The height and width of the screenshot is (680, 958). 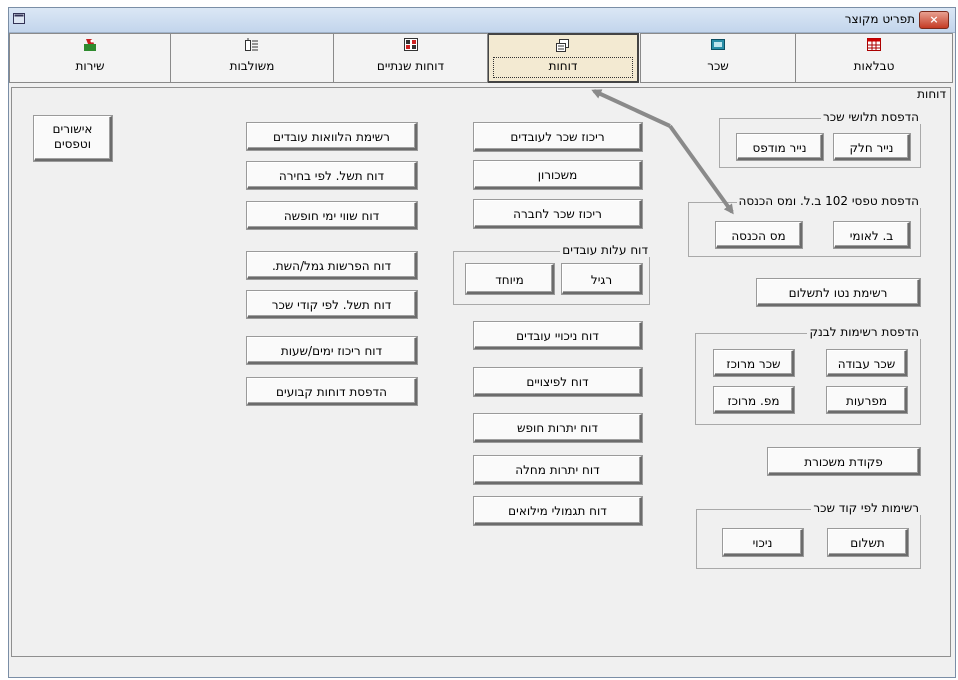 I want to click on annual-reports-icon, so click(x=410, y=44).